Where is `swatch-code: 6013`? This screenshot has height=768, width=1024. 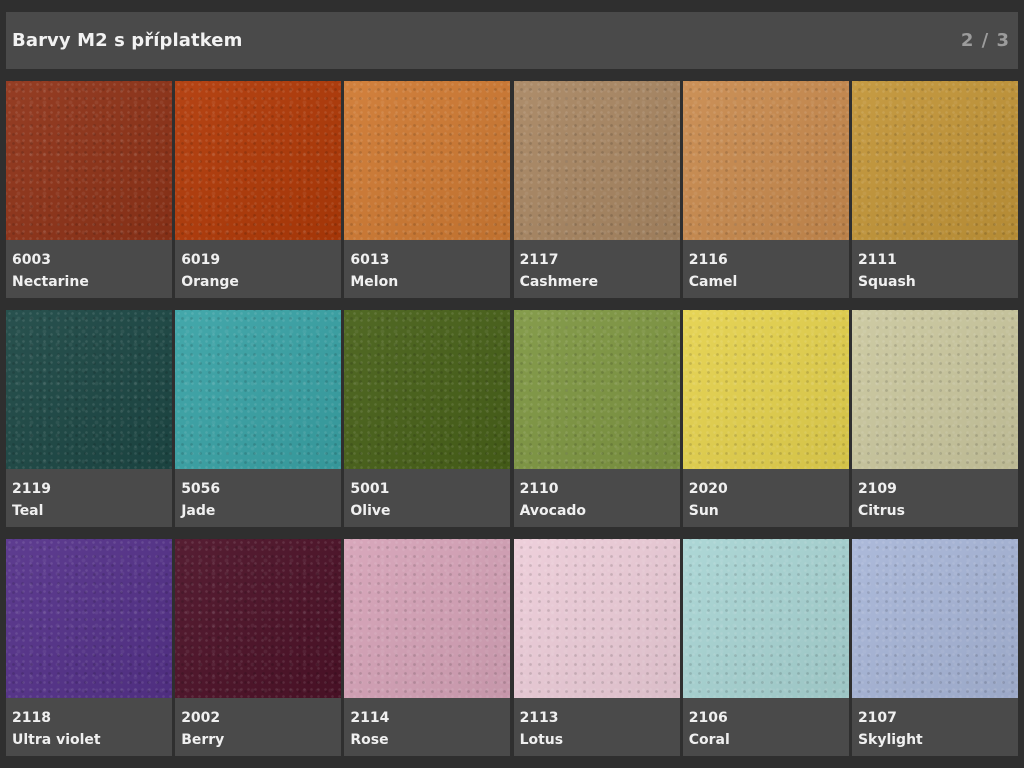
swatch-code: 6013 is located at coordinates (370, 260).